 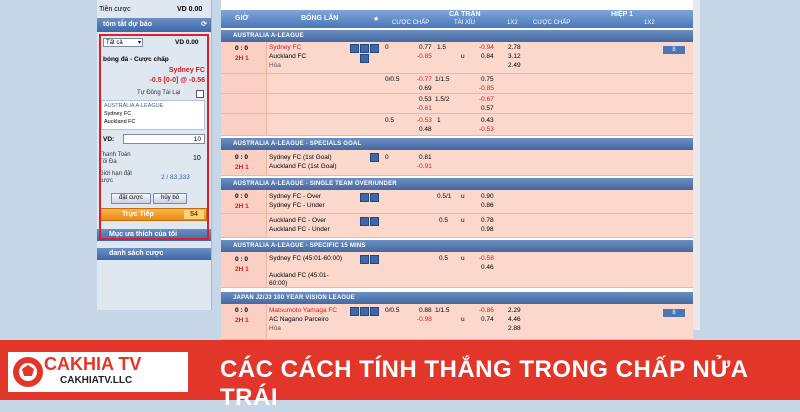 What do you see at coordinates (487, 319) in the screenshot?
I see `under-odds: 0.74` at bounding box center [487, 319].